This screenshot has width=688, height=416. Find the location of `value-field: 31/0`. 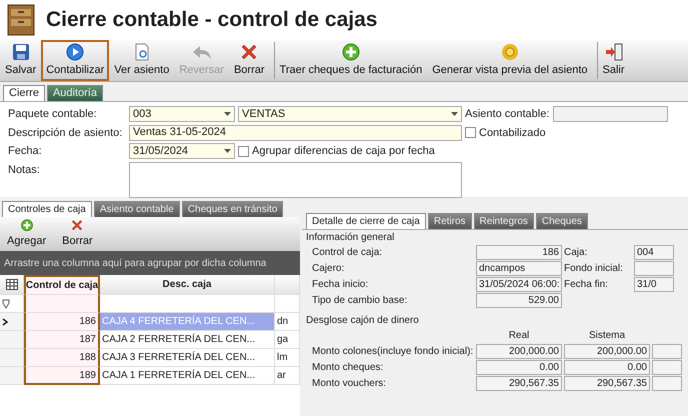

value-field: 31/0 is located at coordinates (654, 284).